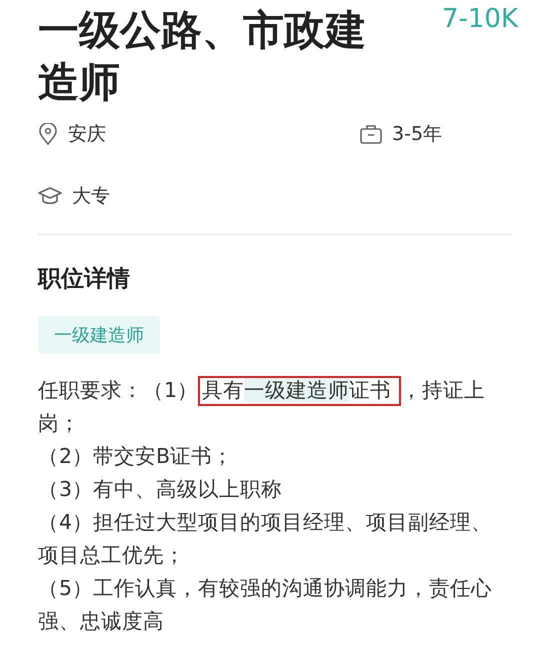  What do you see at coordinates (91, 196) in the screenshot?
I see `meta-text: 大专` at bounding box center [91, 196].